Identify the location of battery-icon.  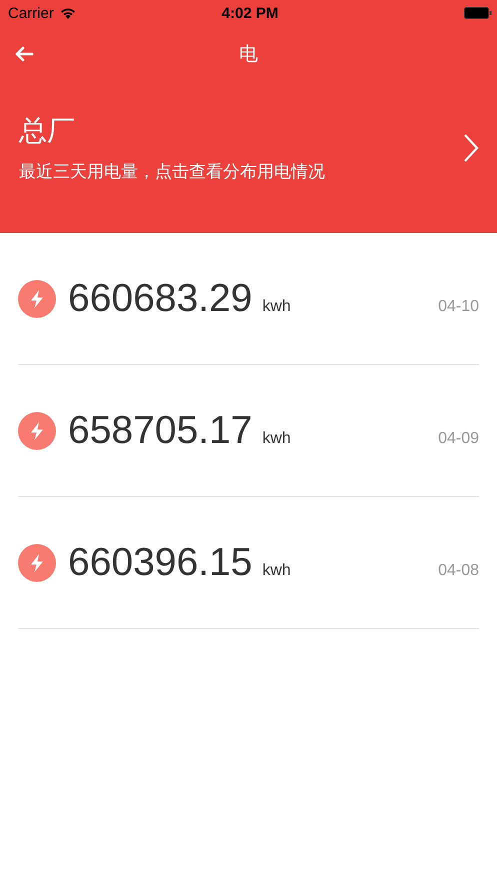
(478, 13).